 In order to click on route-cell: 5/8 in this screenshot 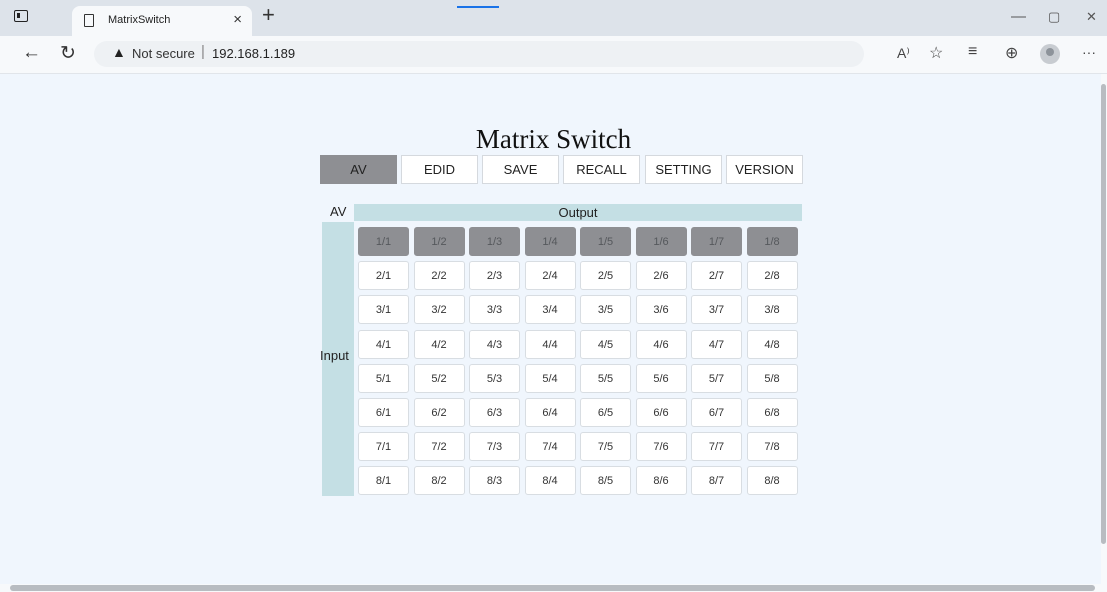, I will do `click(772, 378)`.